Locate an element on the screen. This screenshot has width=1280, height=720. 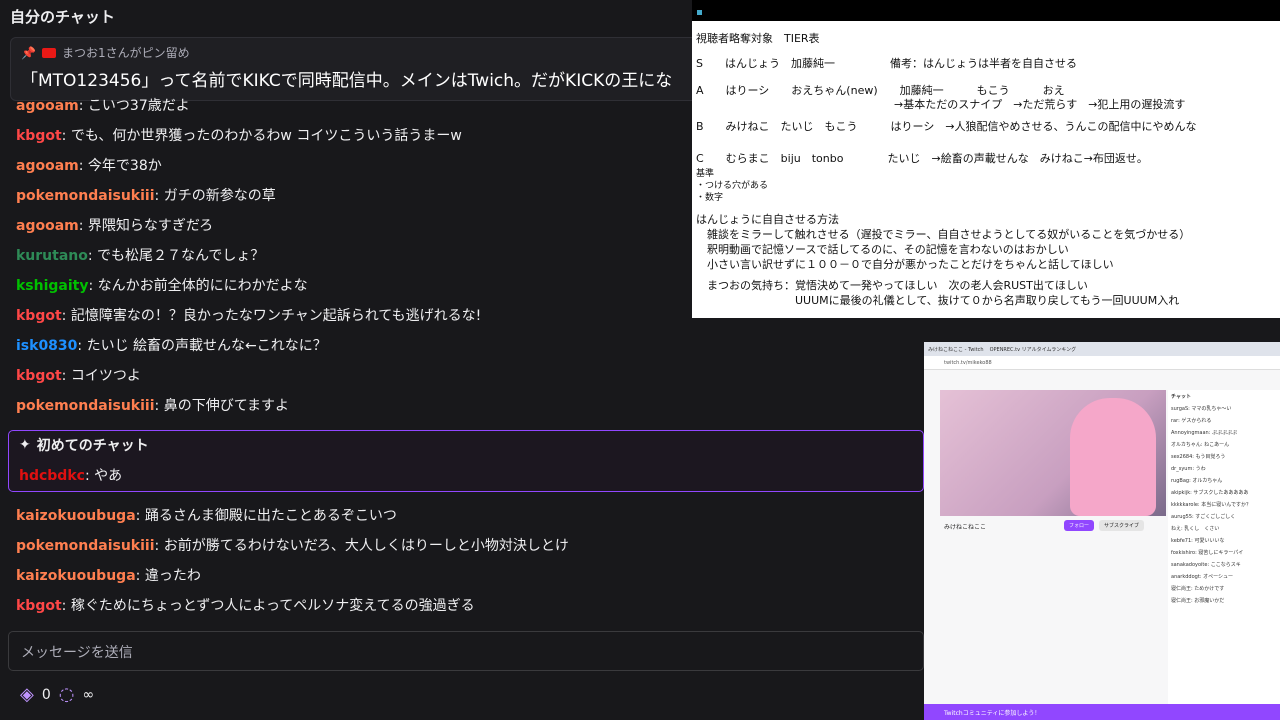
chat-message: agooam: 界隈知らなすぎだろ is located at coordinates (114, 226).